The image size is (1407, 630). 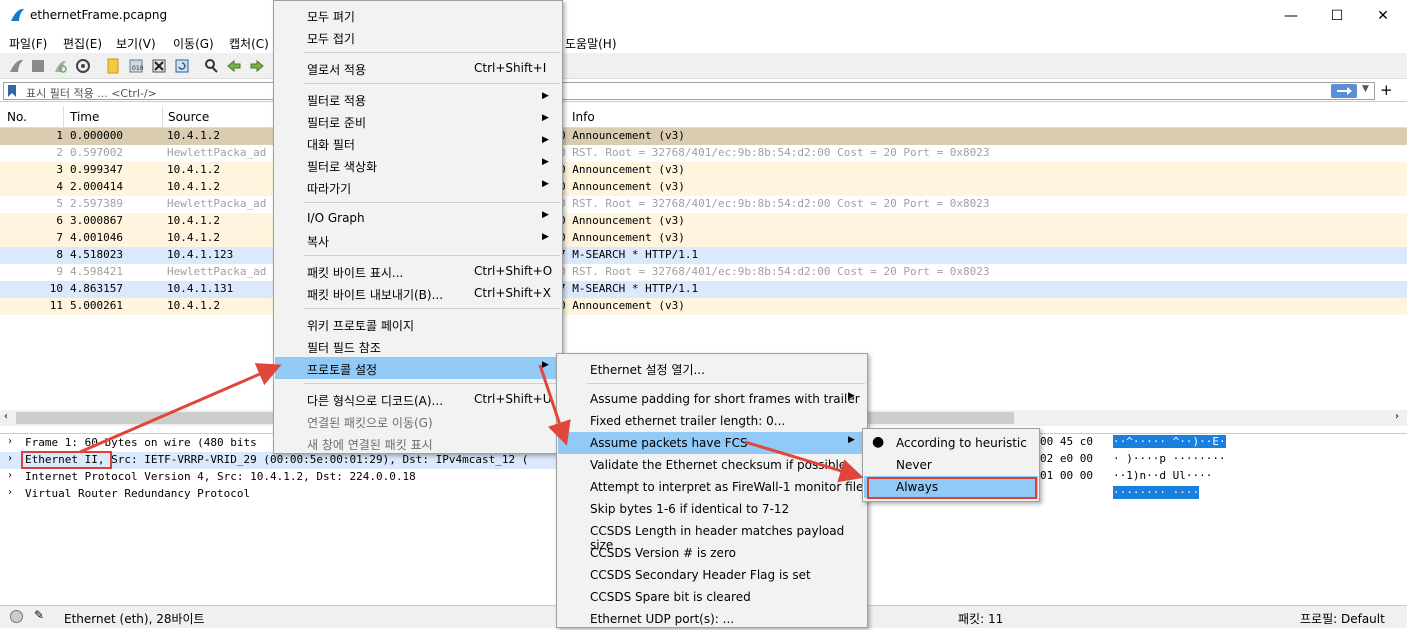 What do you see at coordinates (180, 408) in the screenshot?
I see `arrow-to-protocol-prefs` at bounding box center [180, 408].